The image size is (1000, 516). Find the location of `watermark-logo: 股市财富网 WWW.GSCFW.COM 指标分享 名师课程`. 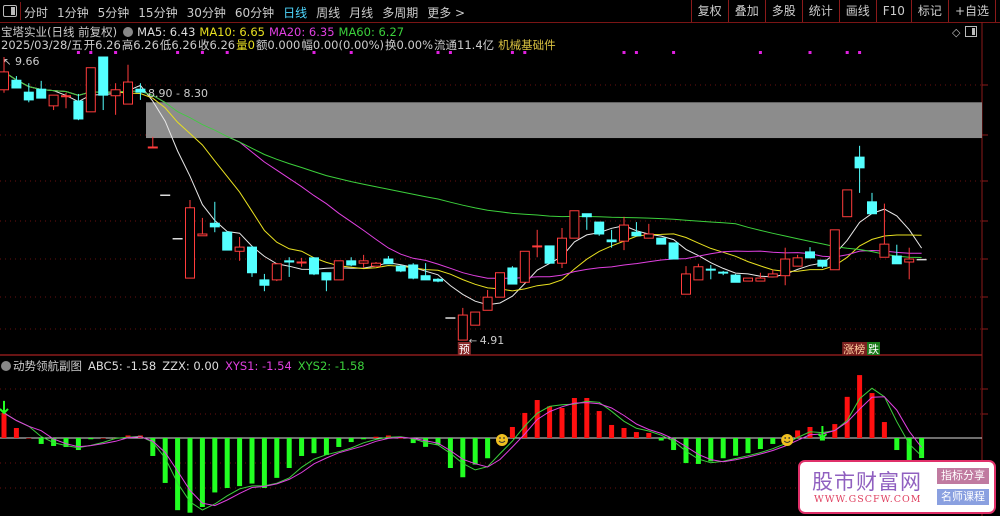

watermark-logo: 股市财富网 WWW.GSCFW.COM 指标分享 名师课程 is located at coordinates (897, 487).